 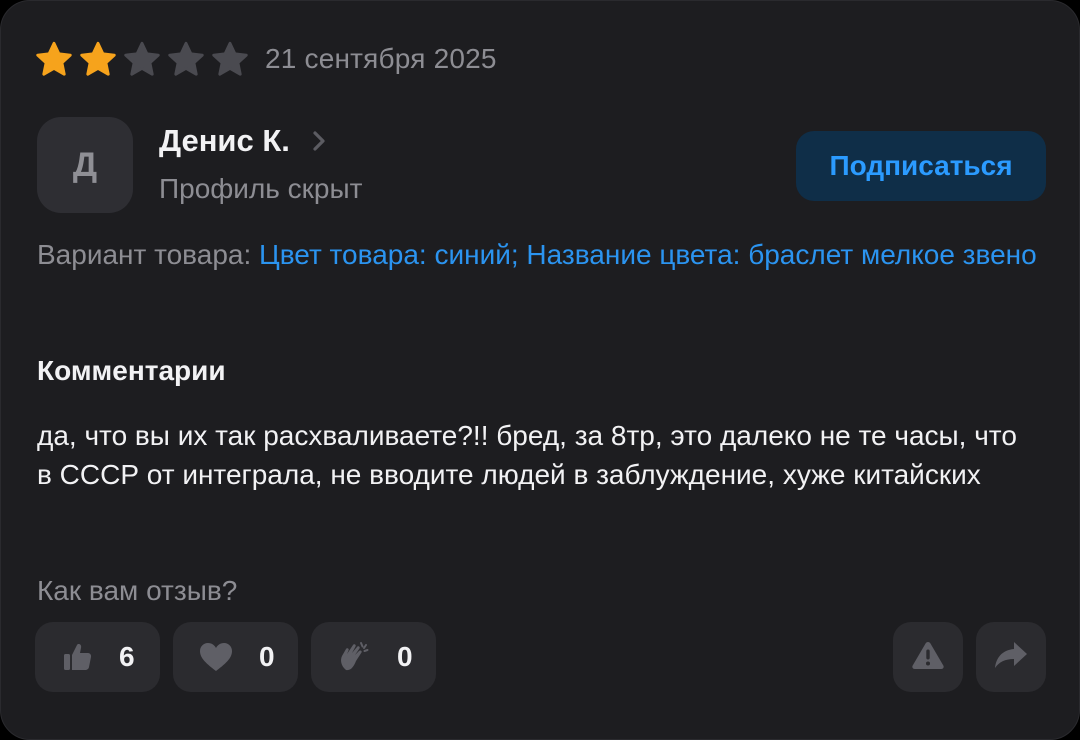 I want to click on variant-label: Вариант товара:, so click(x=148, y=254).